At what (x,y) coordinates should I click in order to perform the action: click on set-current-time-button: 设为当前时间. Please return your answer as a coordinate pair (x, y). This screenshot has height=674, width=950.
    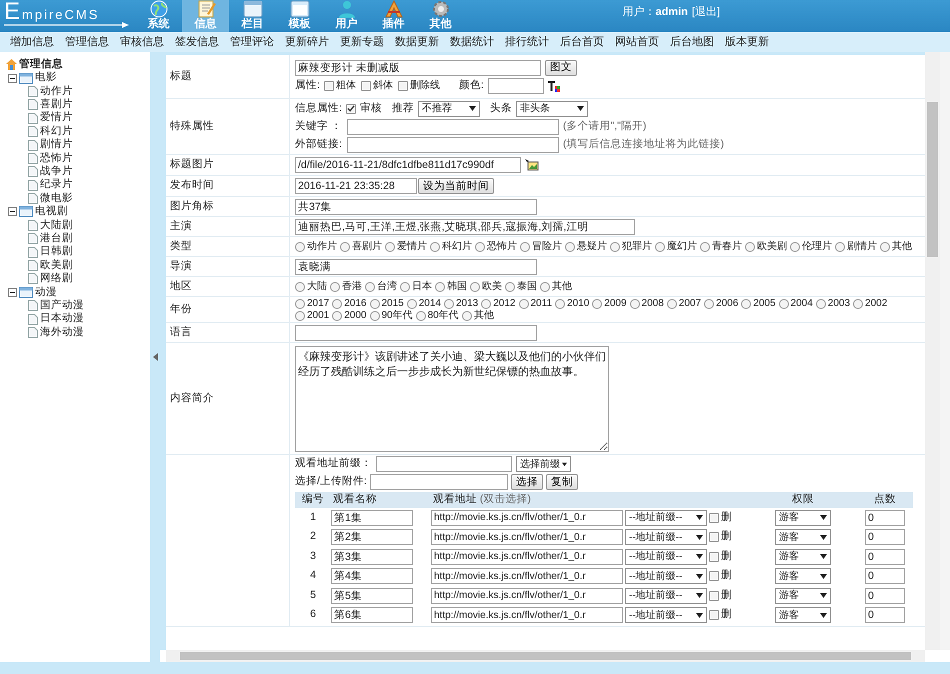
    Looking at the image, I should click on (456, 186).